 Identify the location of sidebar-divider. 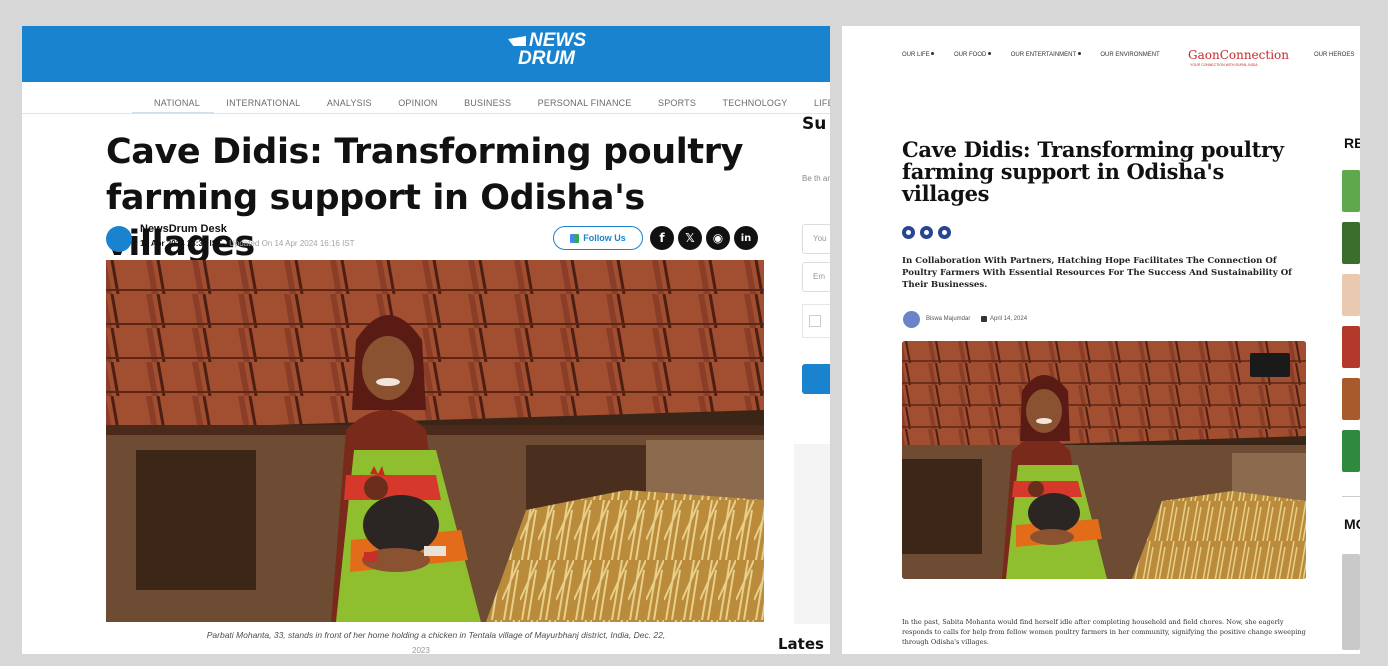
(1351, 496).